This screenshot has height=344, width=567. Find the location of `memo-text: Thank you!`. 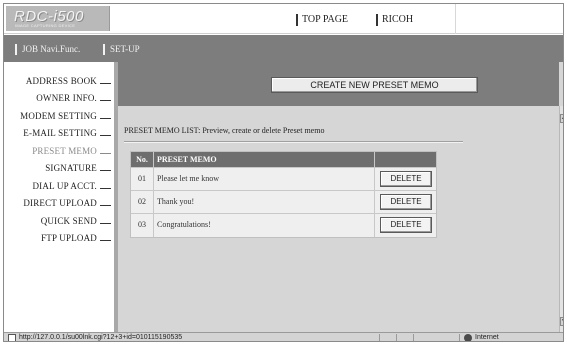

memo-text: Thank you! is located at coordinates (264, 202).